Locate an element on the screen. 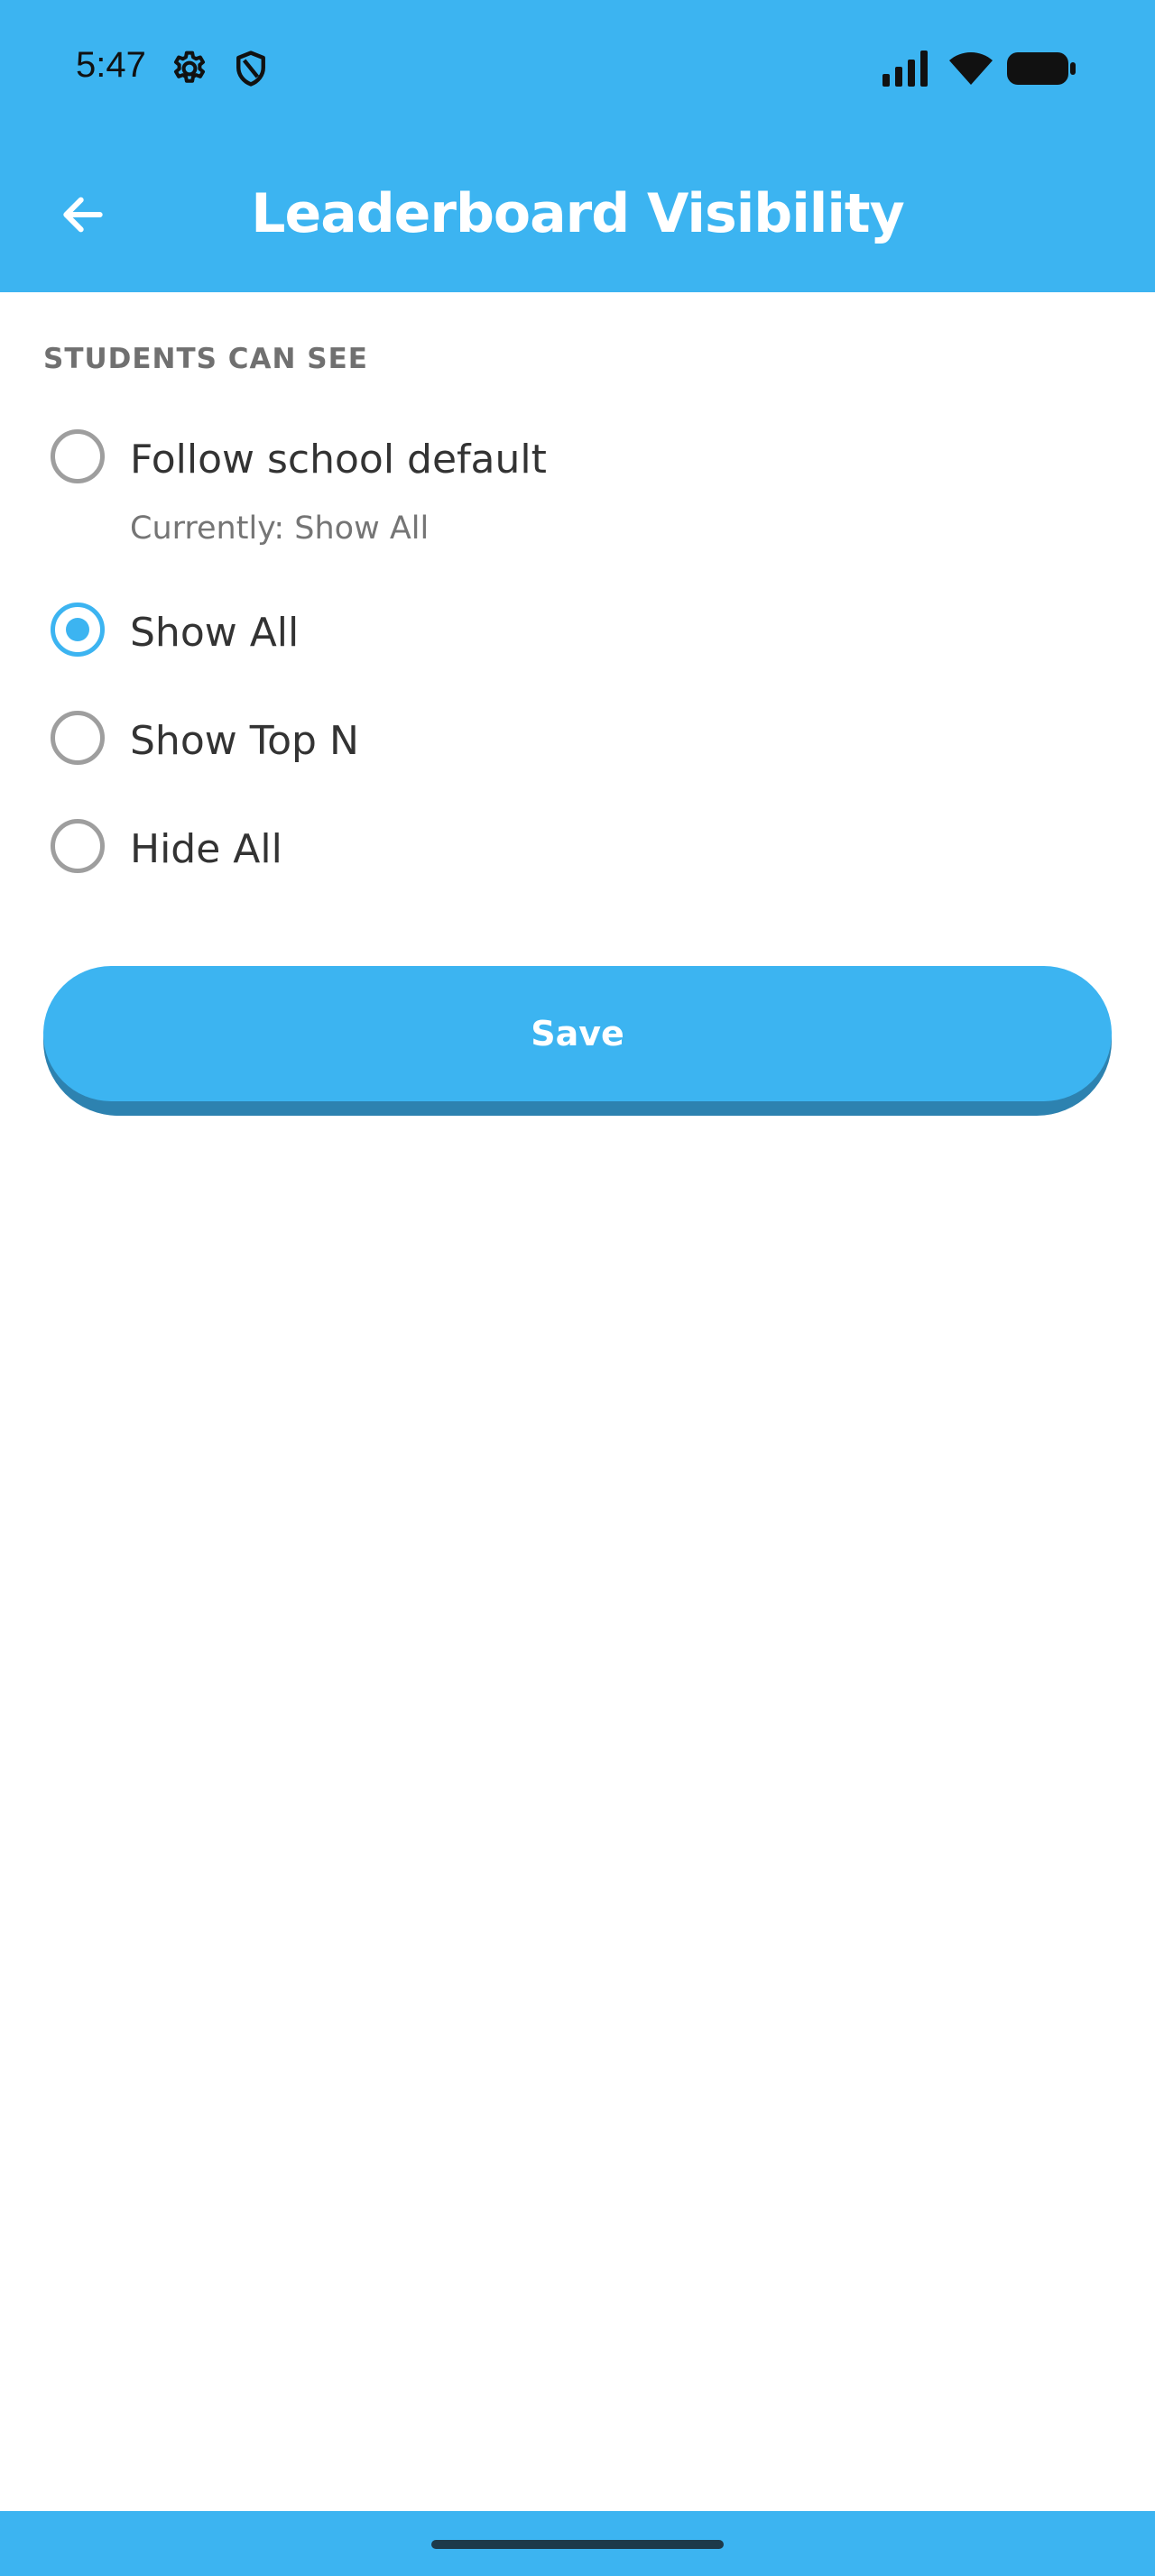 The height and width of the screenshot is (2576, 1155). app-bar: Leaderboard Visibility is located at coordinates (577, 217).